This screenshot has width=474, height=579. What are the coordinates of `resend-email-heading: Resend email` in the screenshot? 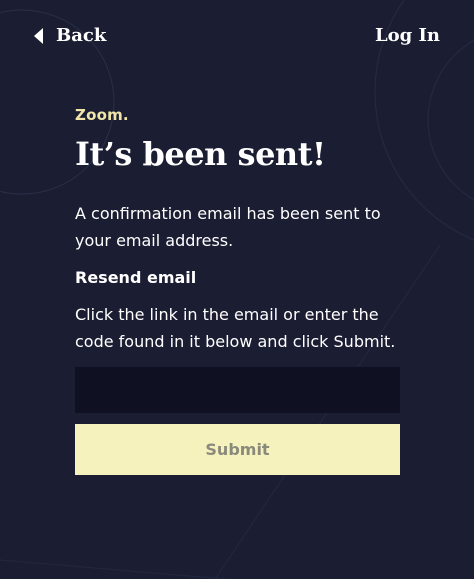 It's located at (136, 277).